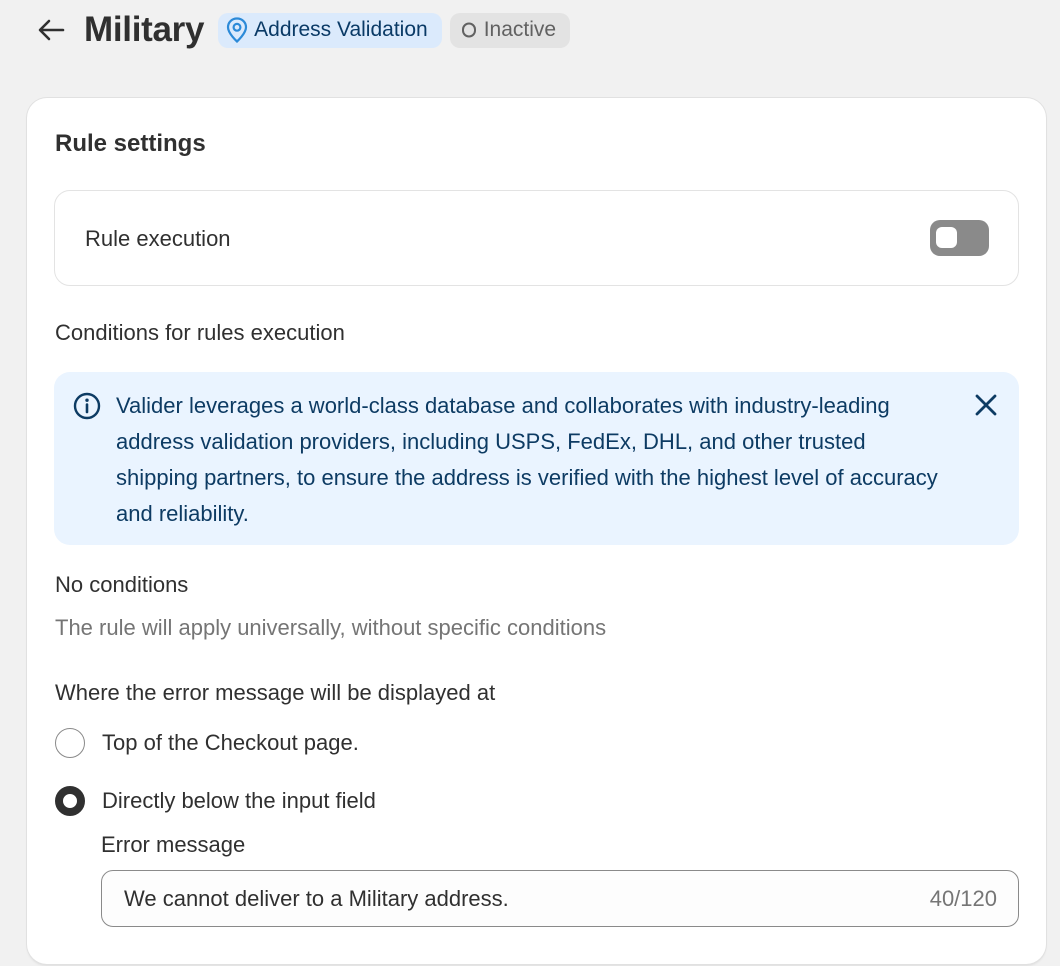 The image size is (1060, 966). I want to click on page-header: Military Address Validation Inactive, so click(307, 30).